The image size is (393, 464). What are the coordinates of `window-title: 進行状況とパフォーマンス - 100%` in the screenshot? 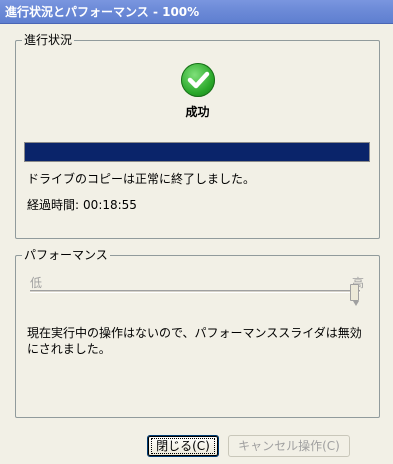 It's located at (102, 12).